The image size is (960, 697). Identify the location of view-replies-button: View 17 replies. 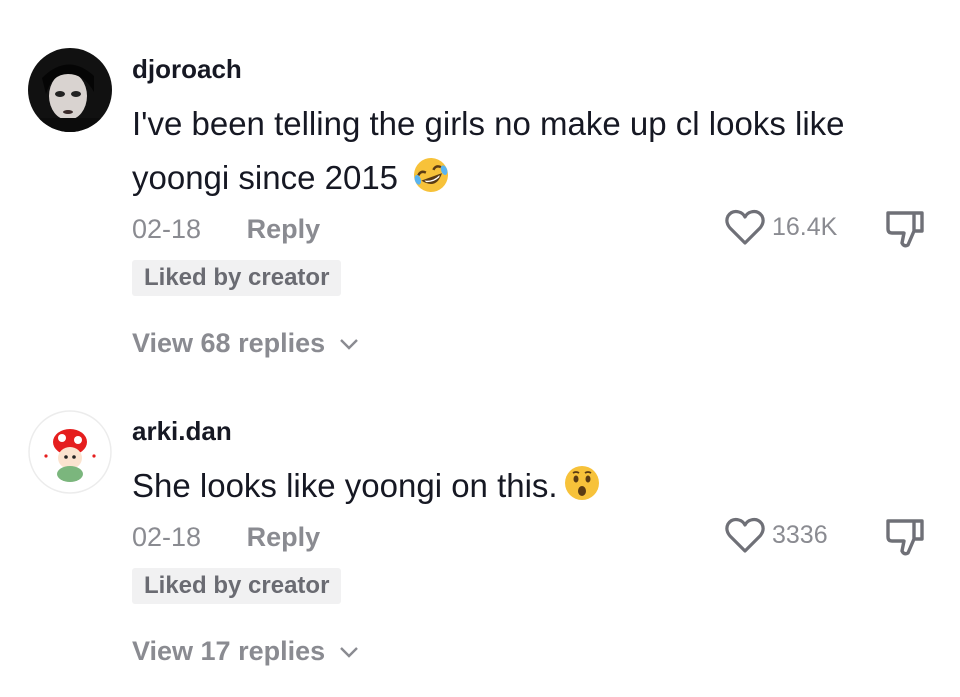
(245, 650).